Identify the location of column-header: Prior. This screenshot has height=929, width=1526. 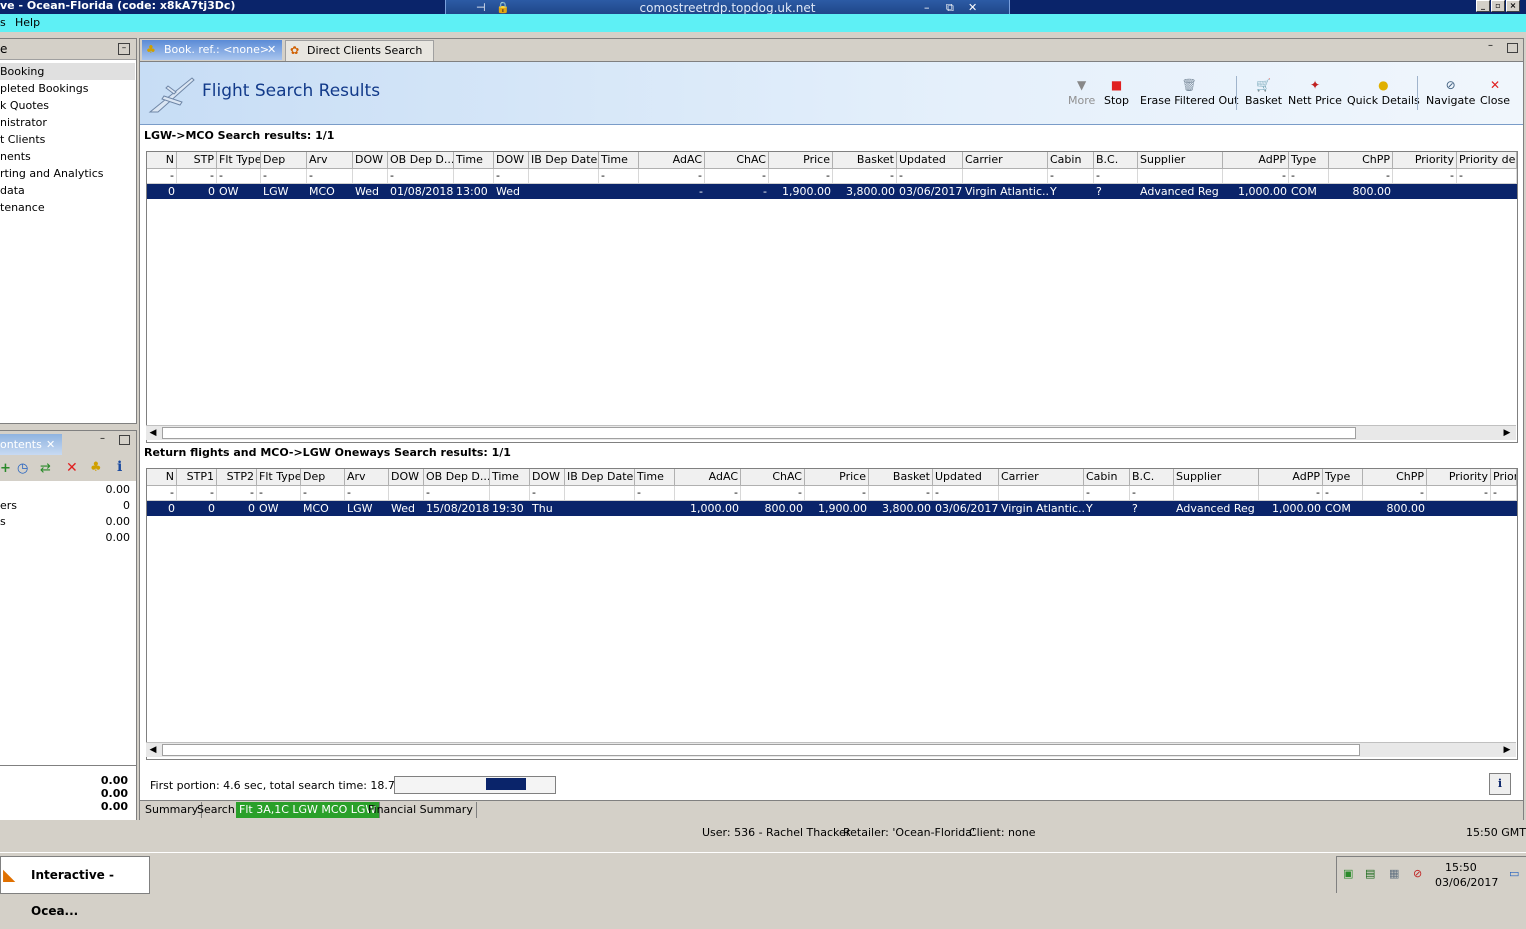
(1504, 477).